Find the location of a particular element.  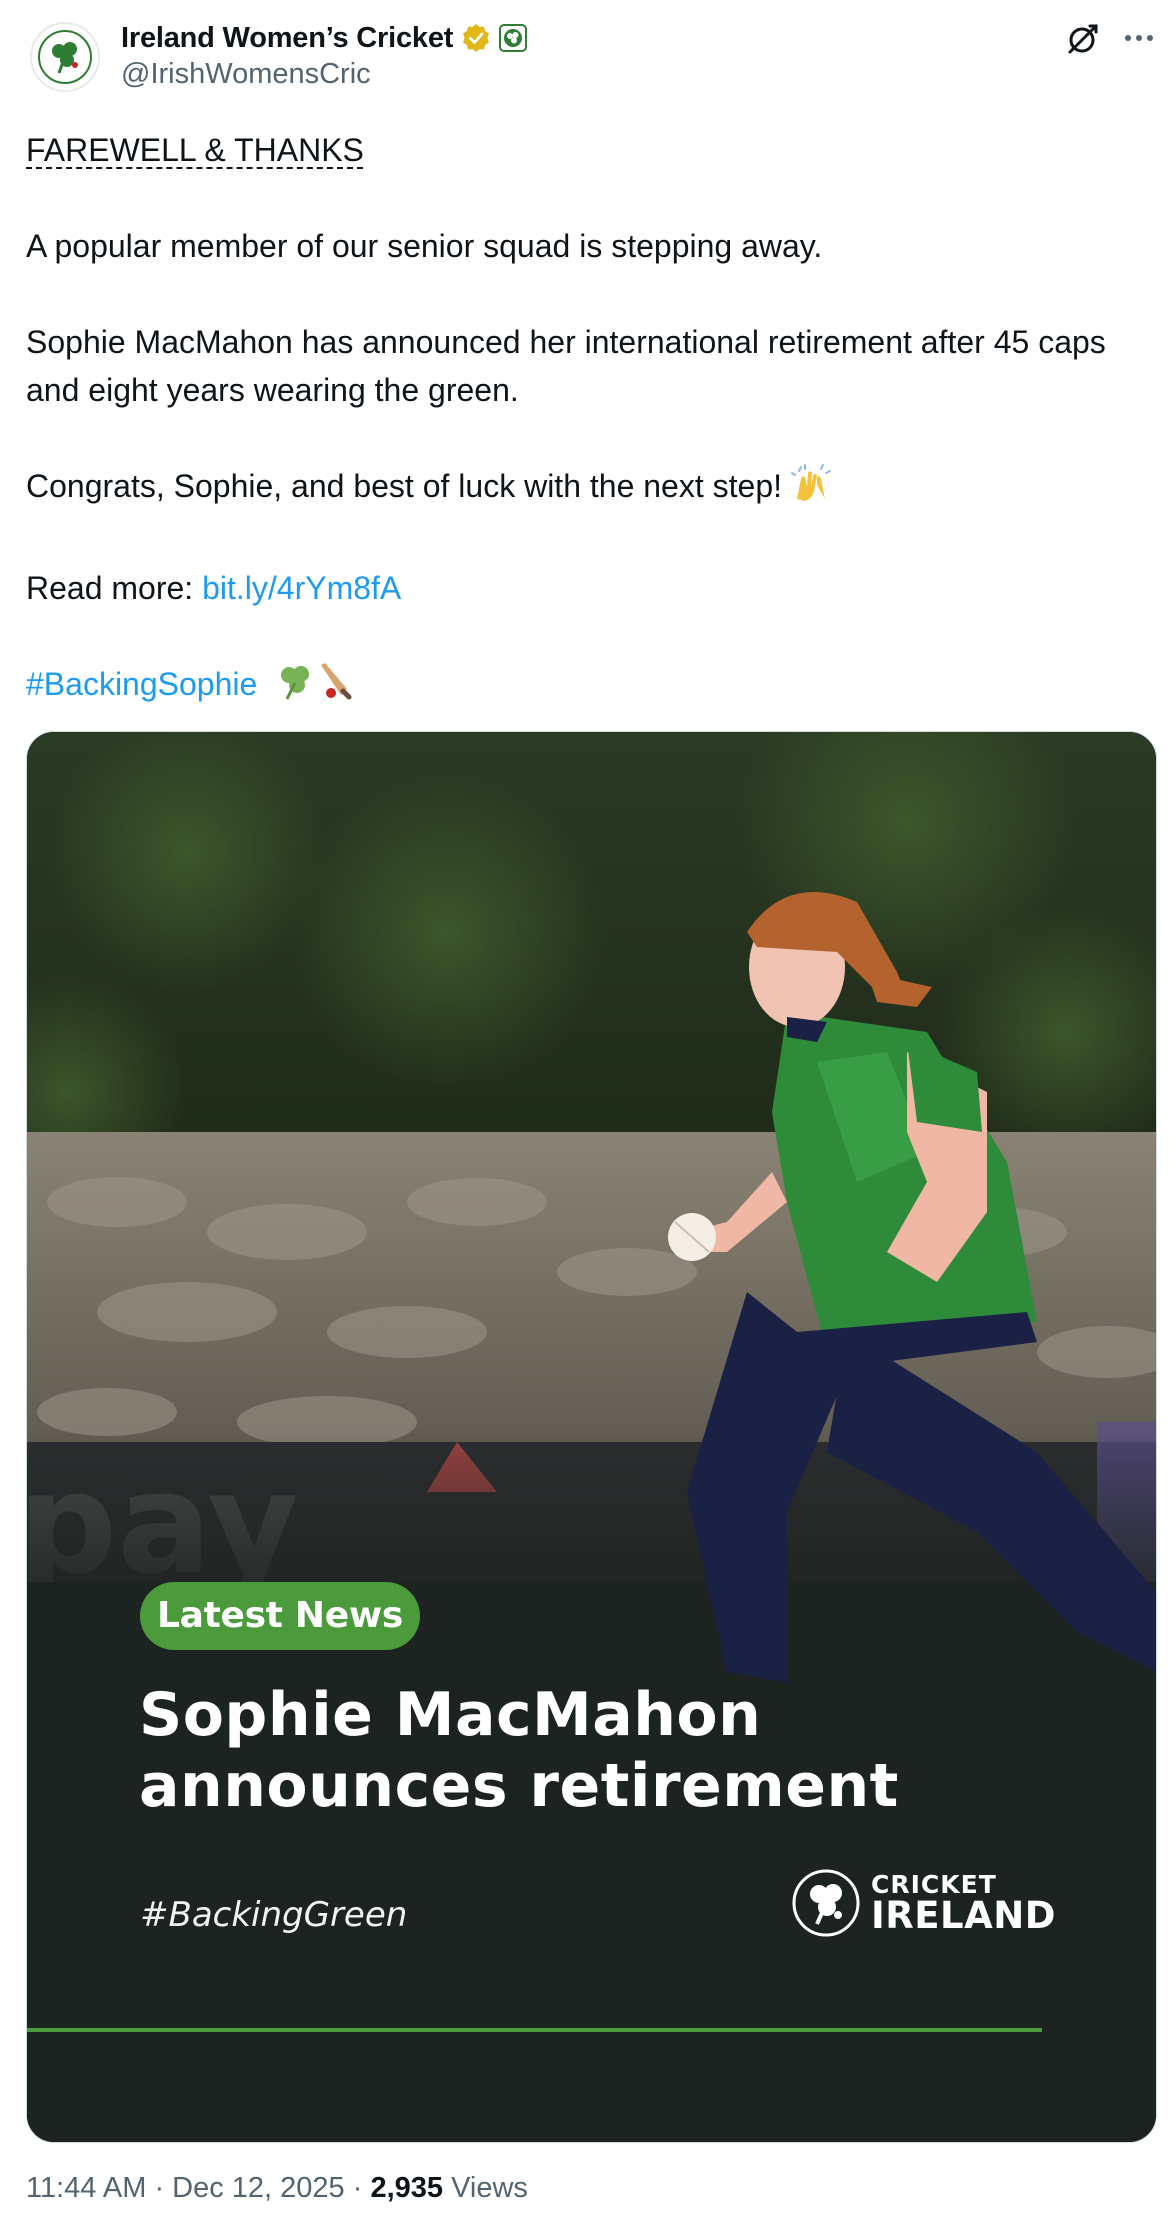

shamrock-emoji-icon is located at coordinates (295, 687).